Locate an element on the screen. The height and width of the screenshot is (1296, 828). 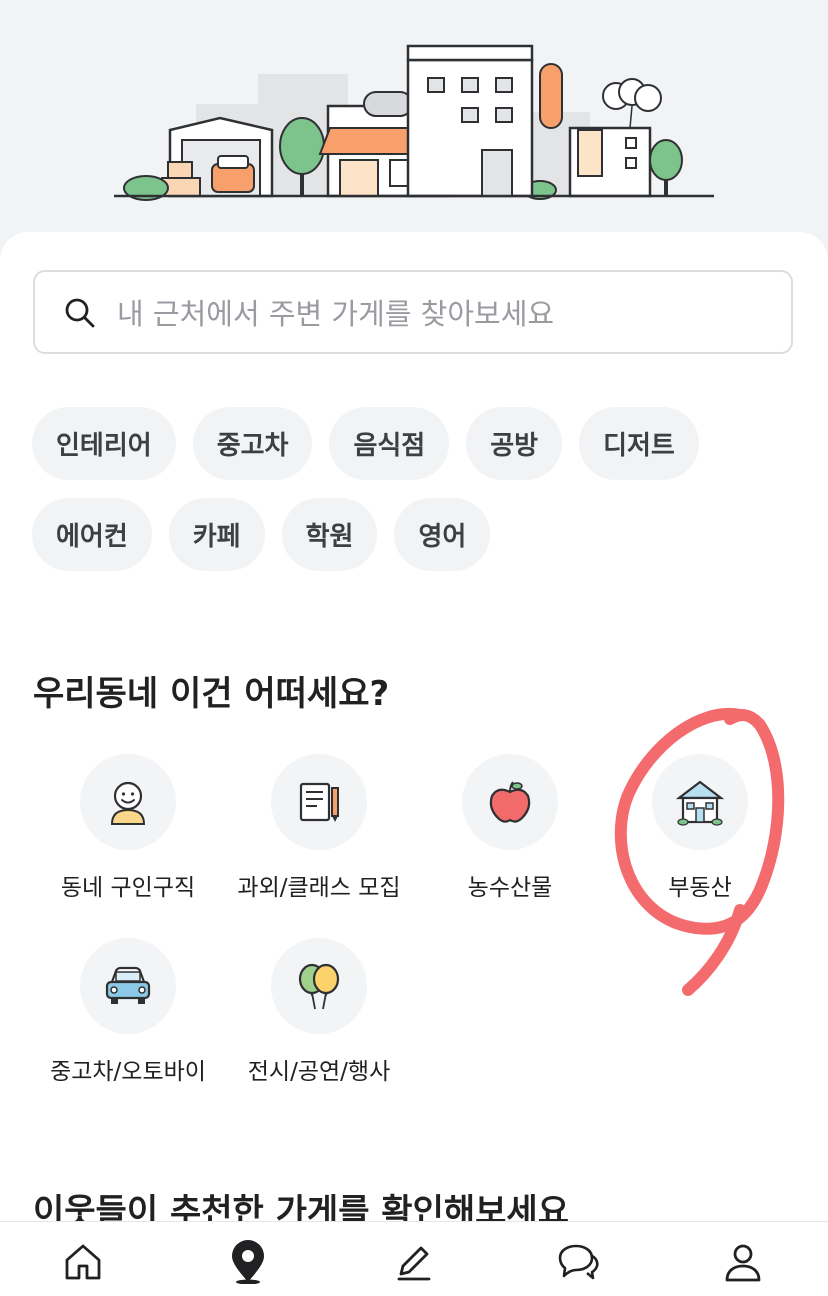
apple-icon is located at coordinates (510, 802).